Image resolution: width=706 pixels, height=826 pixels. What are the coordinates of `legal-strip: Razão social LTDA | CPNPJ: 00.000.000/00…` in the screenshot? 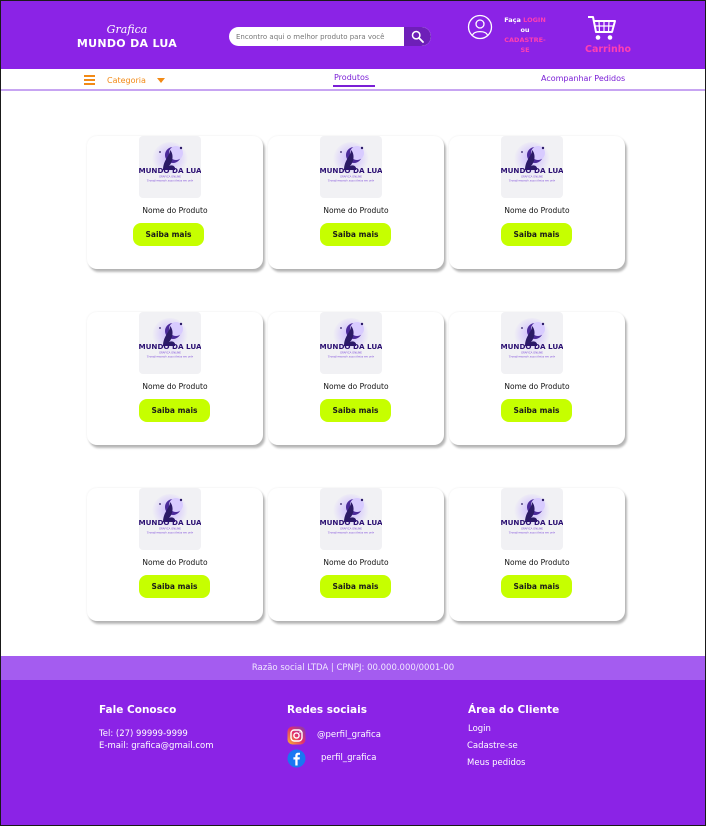 It's located at (353, 668).